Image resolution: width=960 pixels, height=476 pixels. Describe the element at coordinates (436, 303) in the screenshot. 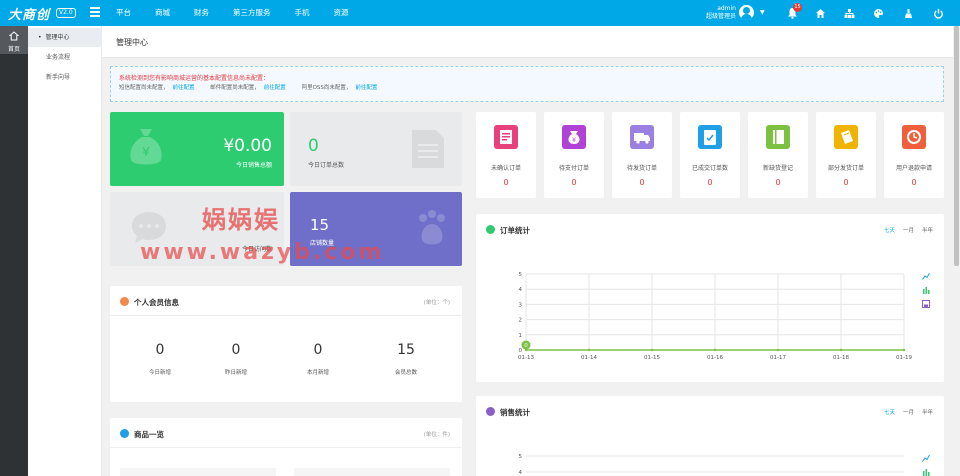

I see `member-info-unit: (单位：个)` at that location.